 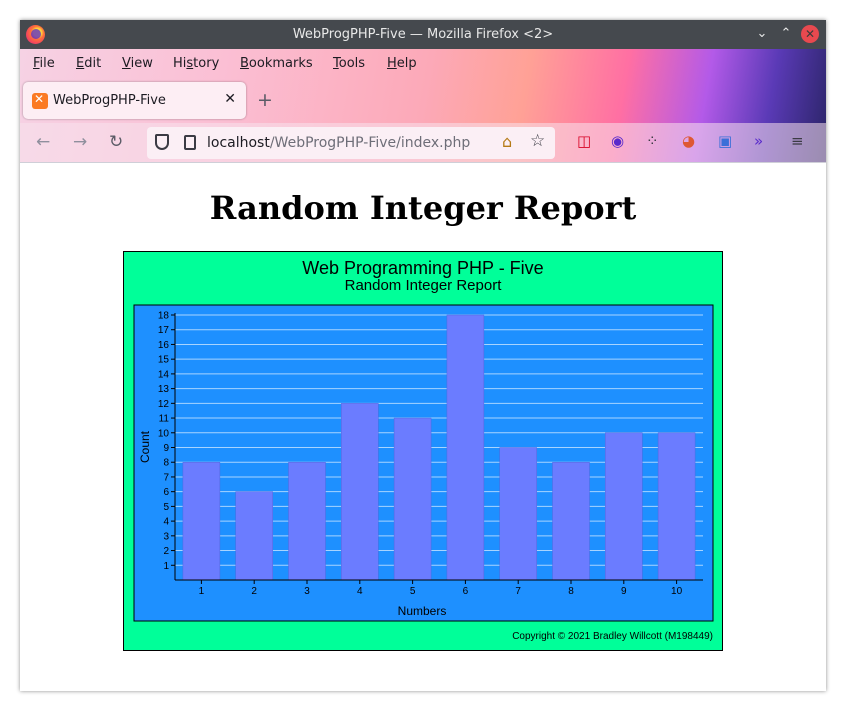 I want to click on page-info-icon, so click(x=190, y=142).